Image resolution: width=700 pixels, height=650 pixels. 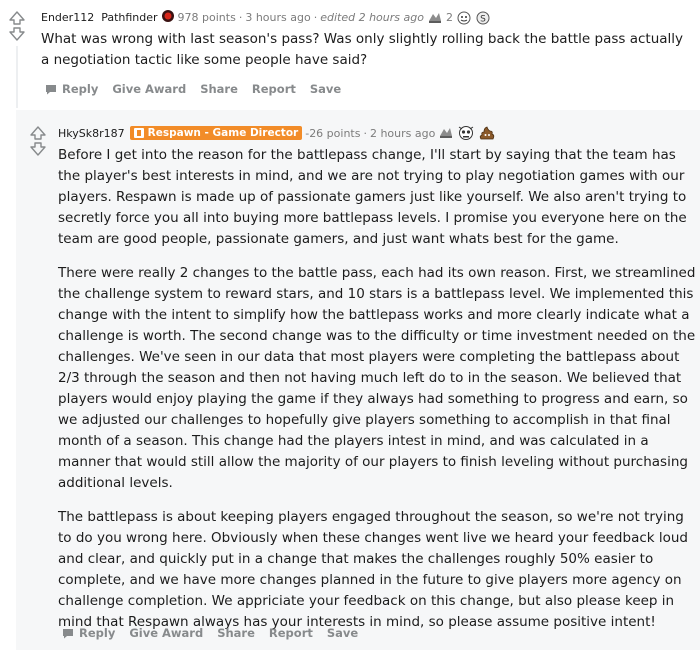 I want to click on parent-points: 978 points, so click(x=206, y=17).